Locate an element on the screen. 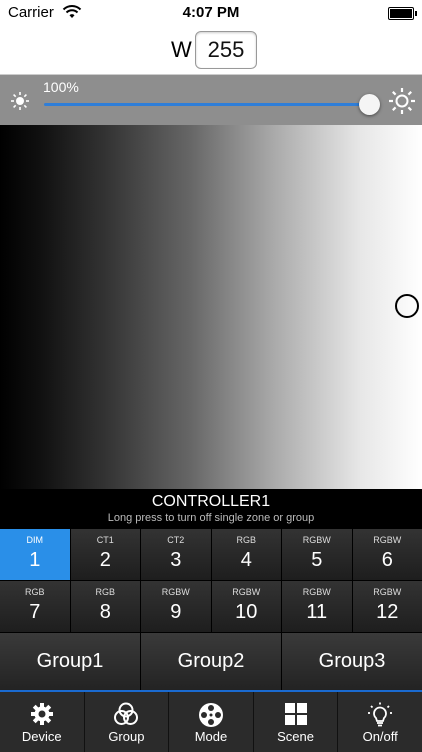 This screenshot has width=422, height=752. zone-number: 11 is located at coordinates (317, 612).